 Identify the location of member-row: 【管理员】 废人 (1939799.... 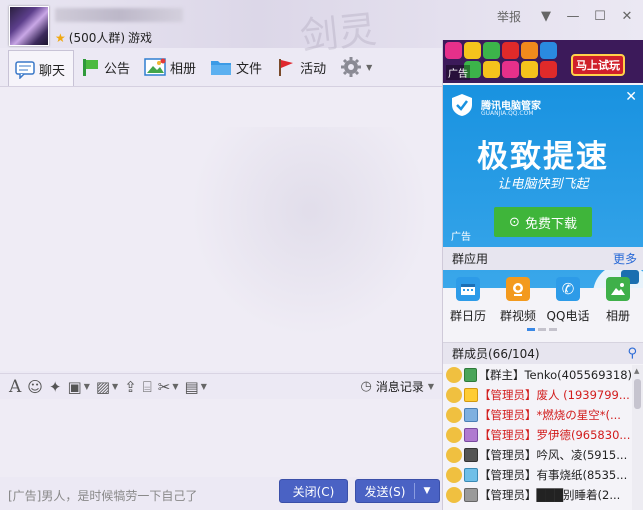
(537, 395).